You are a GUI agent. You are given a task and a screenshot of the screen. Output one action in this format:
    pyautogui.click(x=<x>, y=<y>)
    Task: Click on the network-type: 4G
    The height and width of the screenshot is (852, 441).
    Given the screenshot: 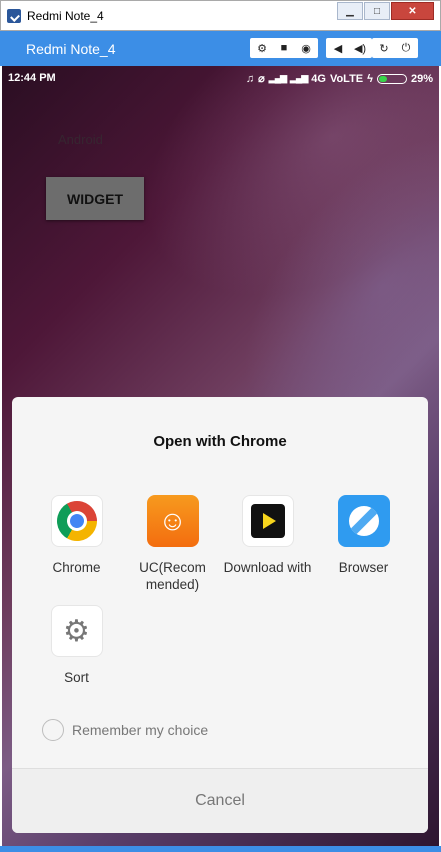 What is the action you would take?
    pyautogui.click(x=318, y=78)
    